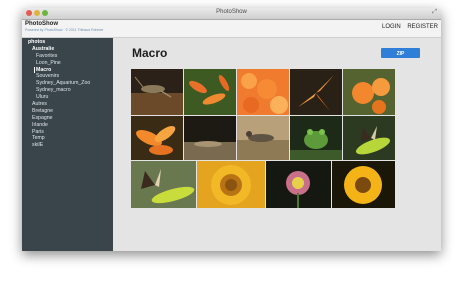 The height and width of the screenshot is (281, 460). I want to click on sunflower-photo, so click(231, 184).